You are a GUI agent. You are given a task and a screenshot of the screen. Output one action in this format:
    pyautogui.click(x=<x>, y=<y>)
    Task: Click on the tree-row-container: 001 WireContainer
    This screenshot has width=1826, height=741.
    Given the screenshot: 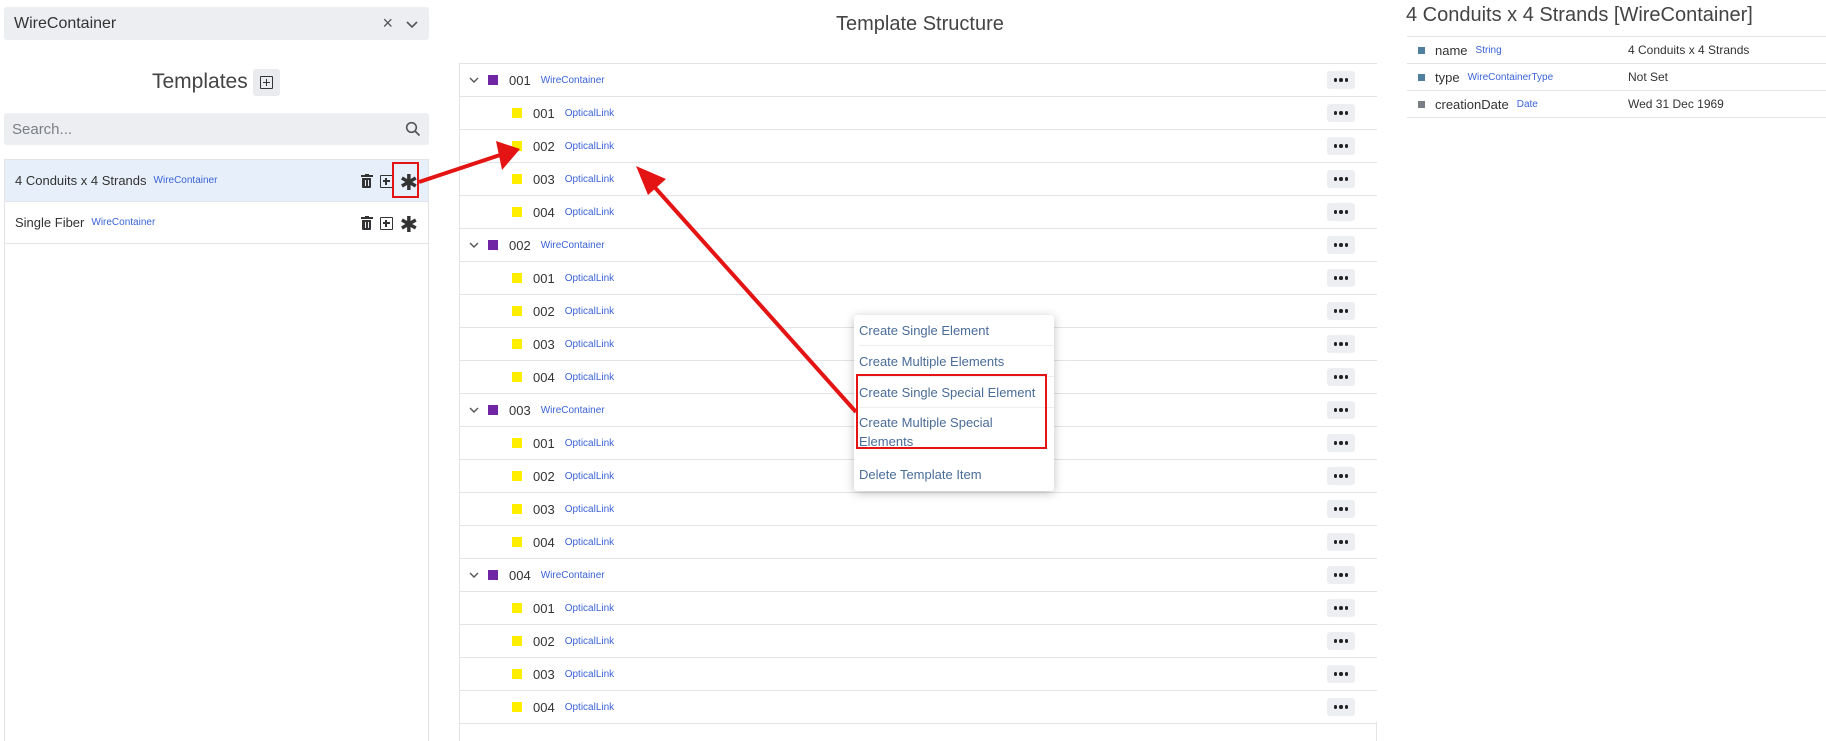 What is the action you would take?
    pyautogui.click(x=918, y=80)
    